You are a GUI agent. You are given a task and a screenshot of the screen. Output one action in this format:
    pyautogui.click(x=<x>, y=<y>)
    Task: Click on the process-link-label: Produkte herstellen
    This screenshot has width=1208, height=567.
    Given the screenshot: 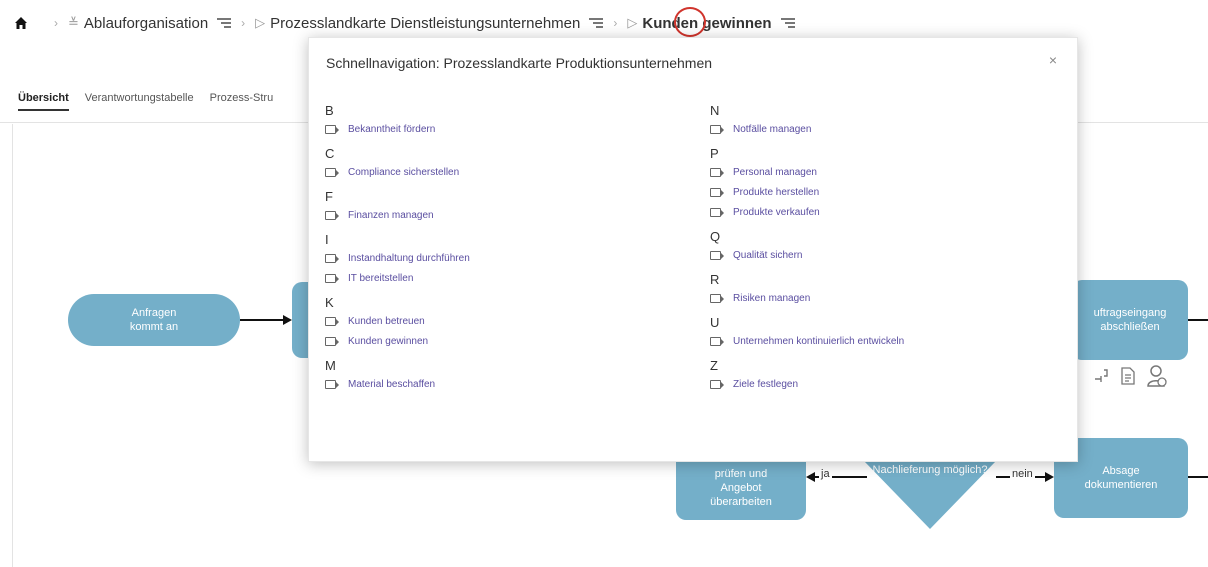 What is the action you would take?
    pyautogui.click(x=776, y=192)
    